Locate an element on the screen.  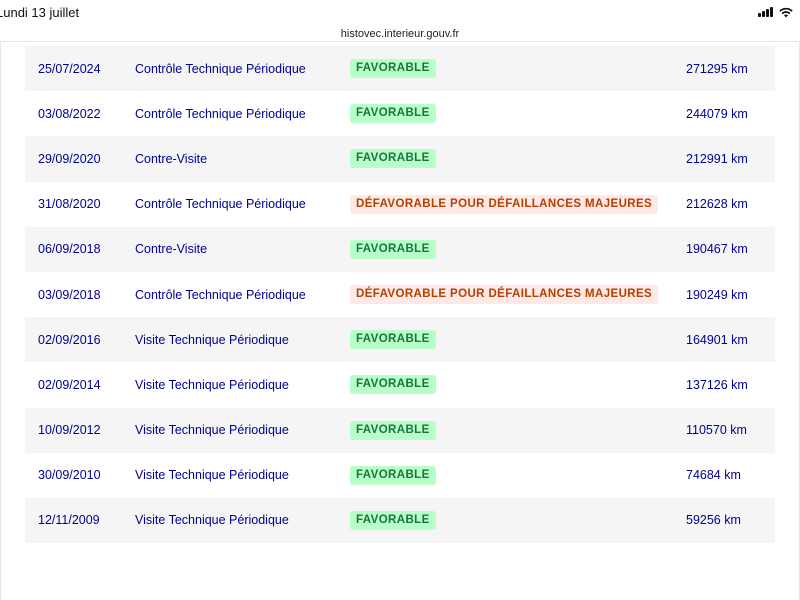
mileage: 137126 km is located at coordinates (717, 384).